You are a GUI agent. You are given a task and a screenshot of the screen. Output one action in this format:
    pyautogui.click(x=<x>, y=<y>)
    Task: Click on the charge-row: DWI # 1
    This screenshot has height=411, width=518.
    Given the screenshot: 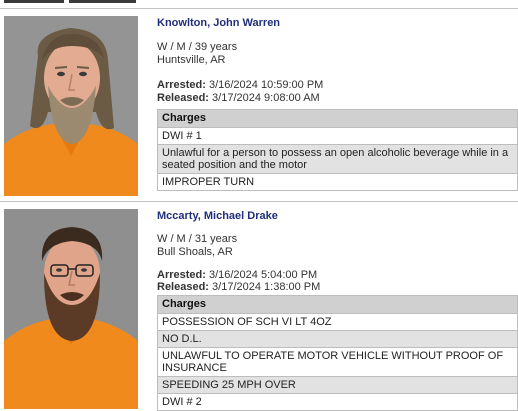 What is the action you would take?
    pyautogui.click(x=337, y=135)
    